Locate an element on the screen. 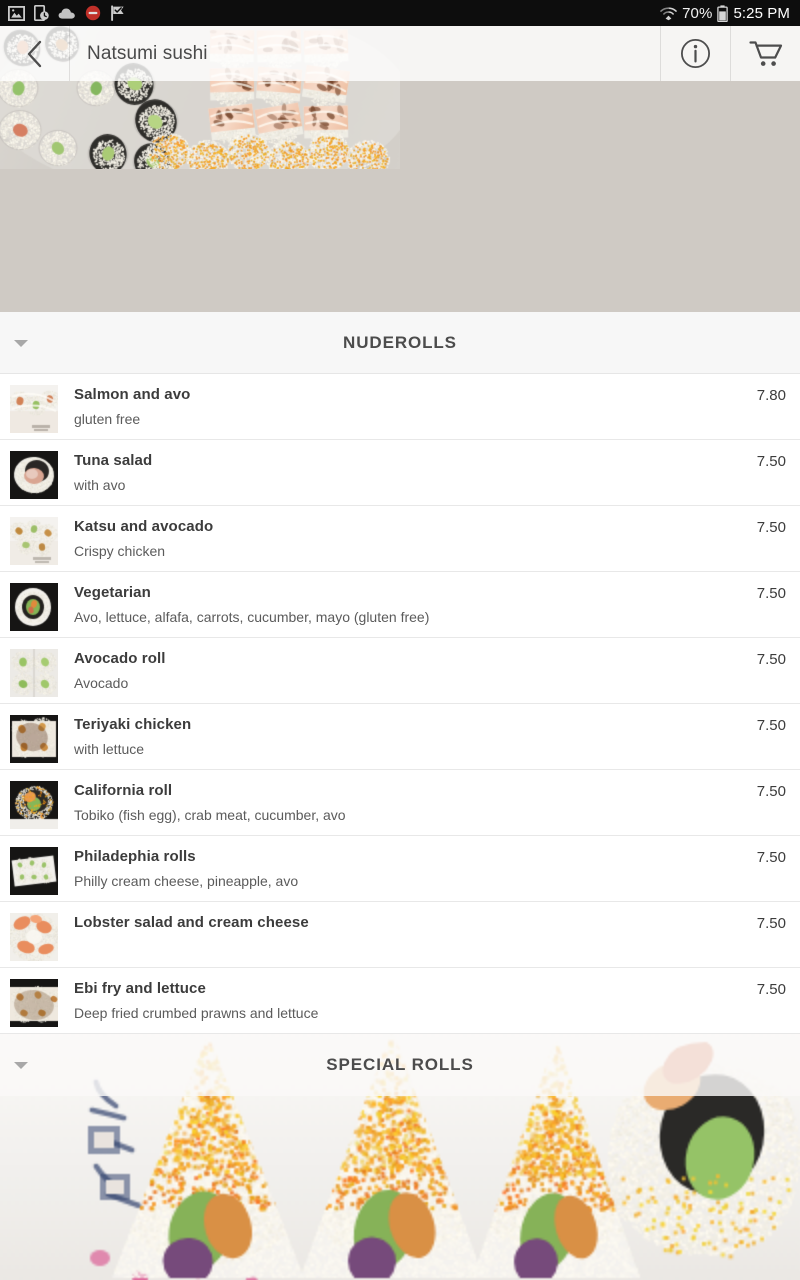  image-icon is located at coordinates (16, 13).